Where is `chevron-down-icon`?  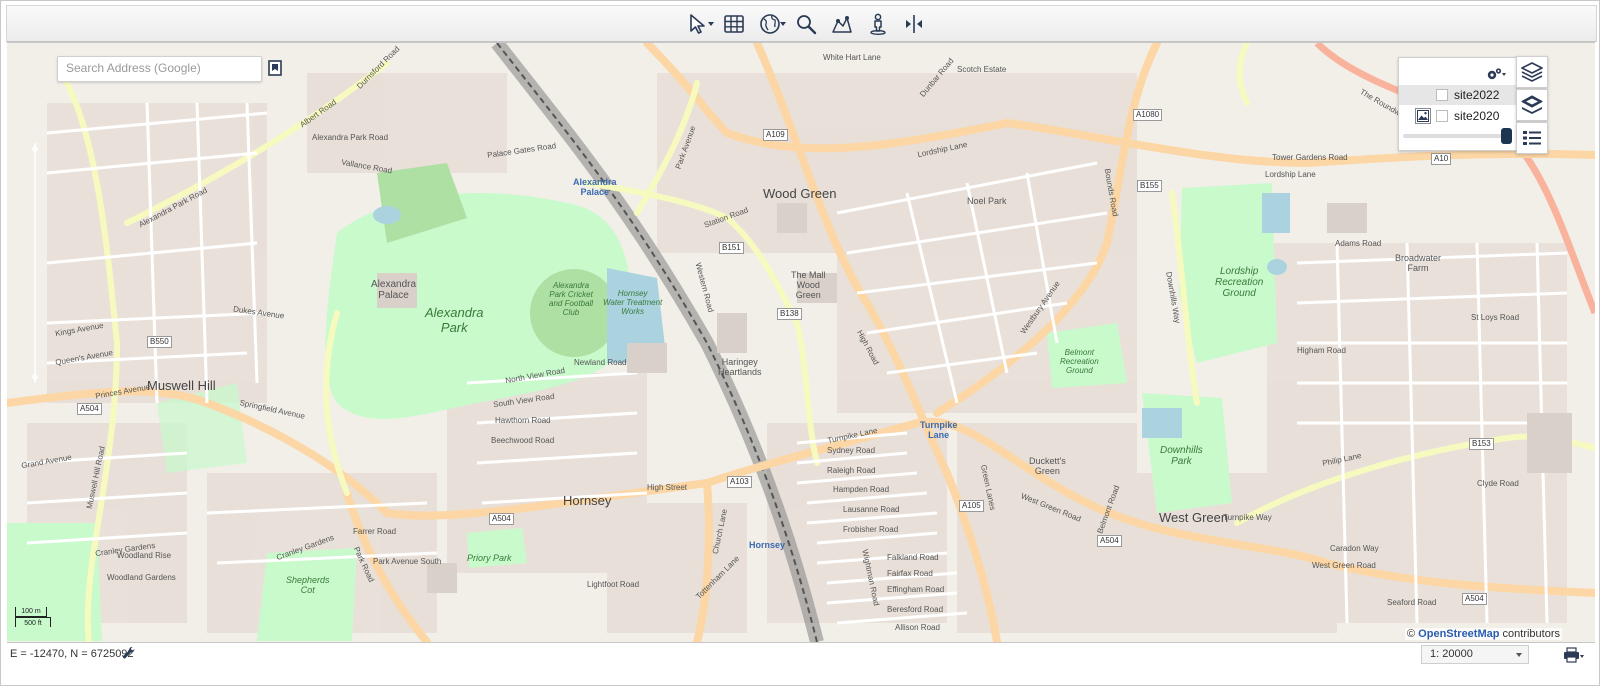 chevron-down-icon is located at coordinates (1519, 655).